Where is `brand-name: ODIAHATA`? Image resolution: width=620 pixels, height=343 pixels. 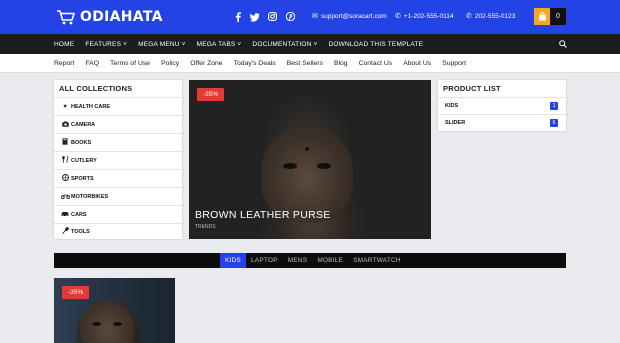 brand-name: ODIAHATA is located at coordinates (121, 17).